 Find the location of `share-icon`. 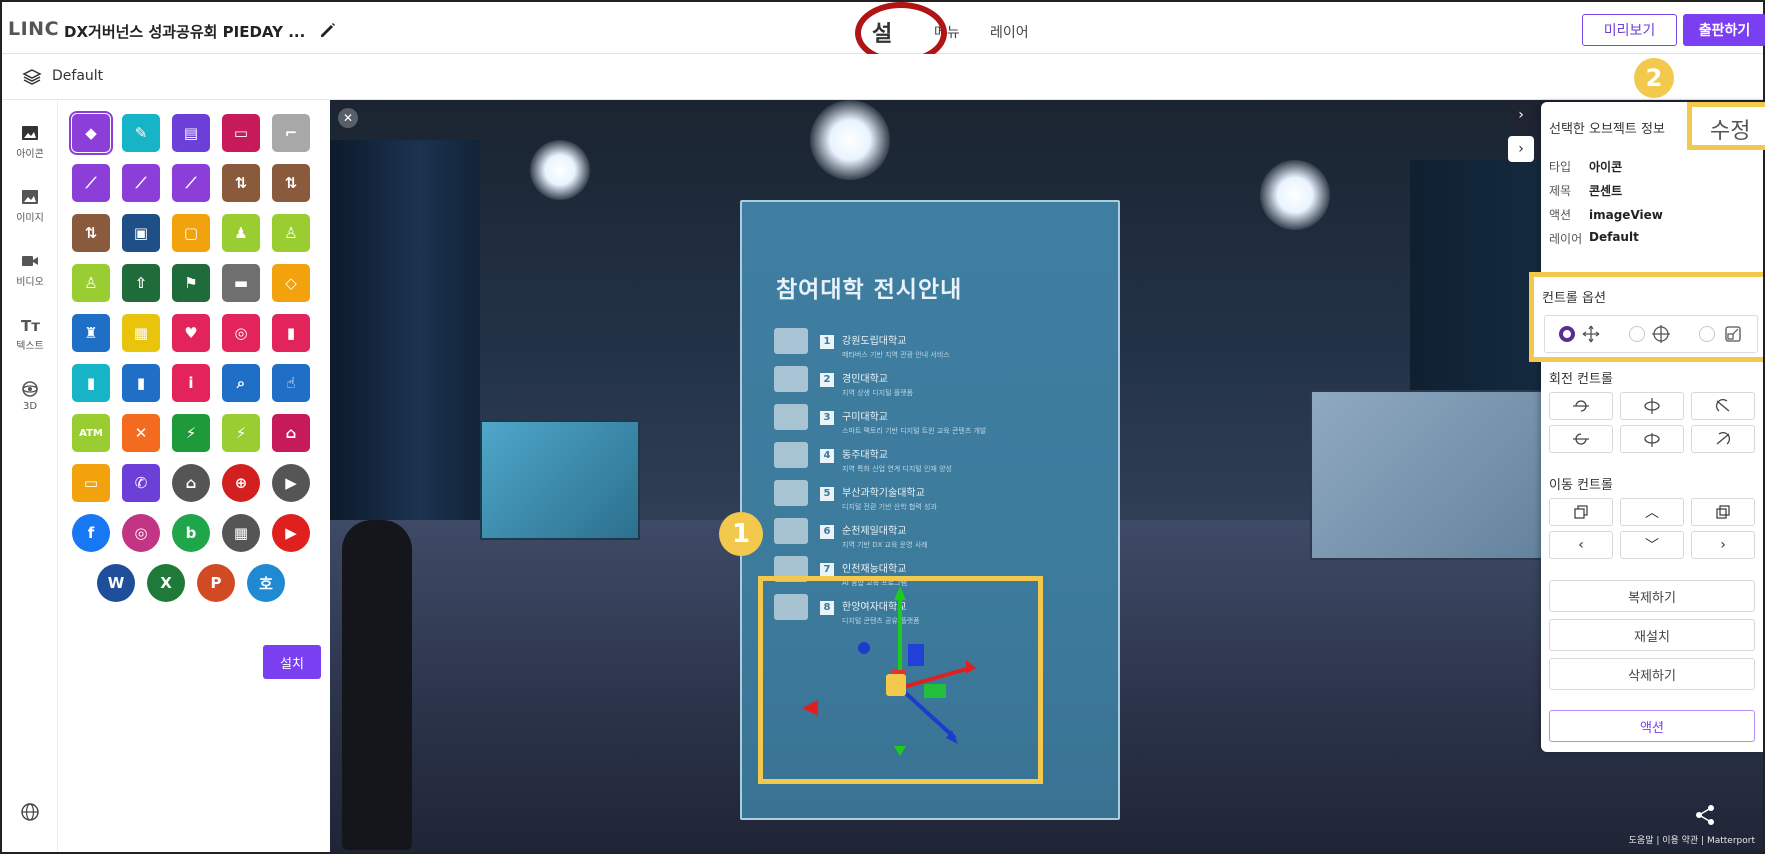

share-icon is located at coordinates (1705, 815).